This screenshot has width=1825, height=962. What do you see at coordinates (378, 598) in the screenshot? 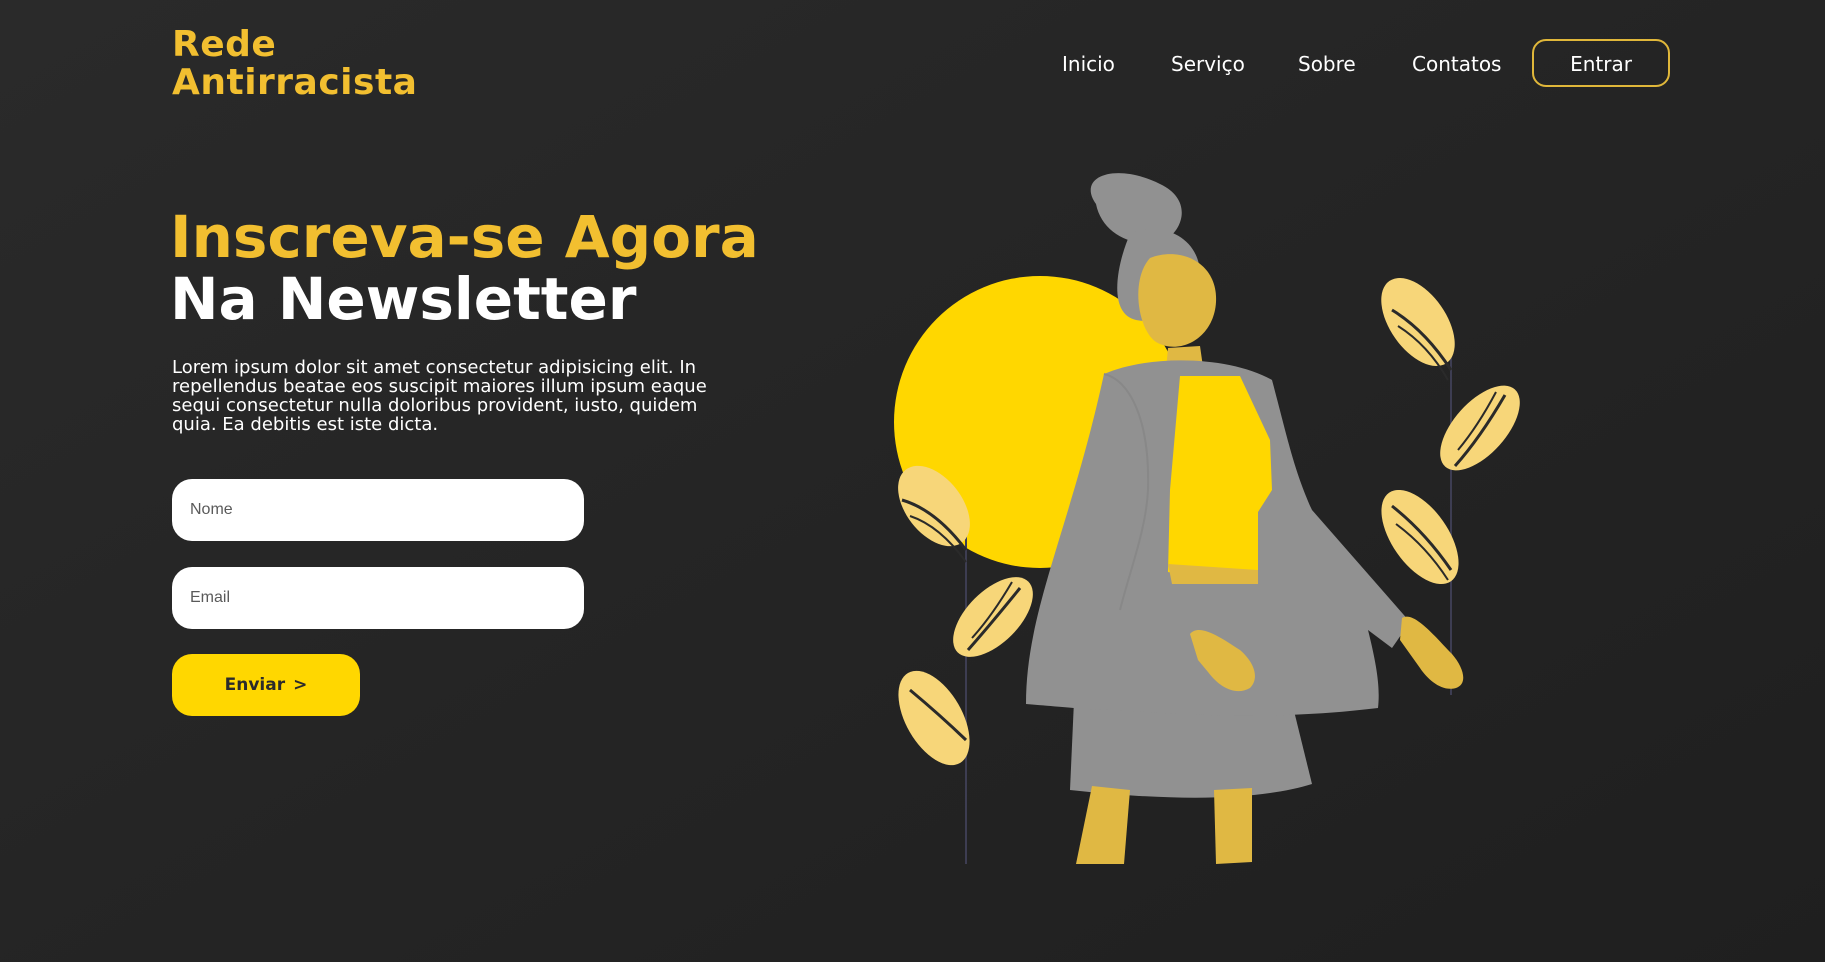
I see `email-input` at bounding box center [378, 598].